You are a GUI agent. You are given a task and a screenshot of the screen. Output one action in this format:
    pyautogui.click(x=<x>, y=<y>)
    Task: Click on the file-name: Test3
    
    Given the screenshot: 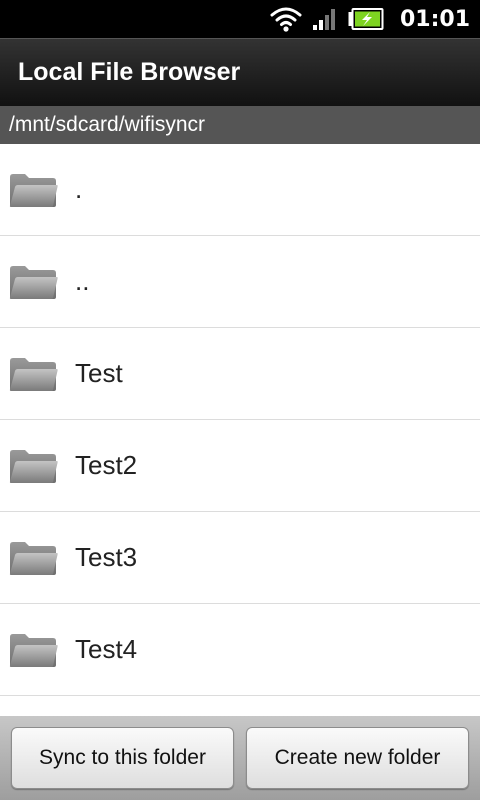 What is the action you would take?
    pyautogui.click(x=106, y=557)
    